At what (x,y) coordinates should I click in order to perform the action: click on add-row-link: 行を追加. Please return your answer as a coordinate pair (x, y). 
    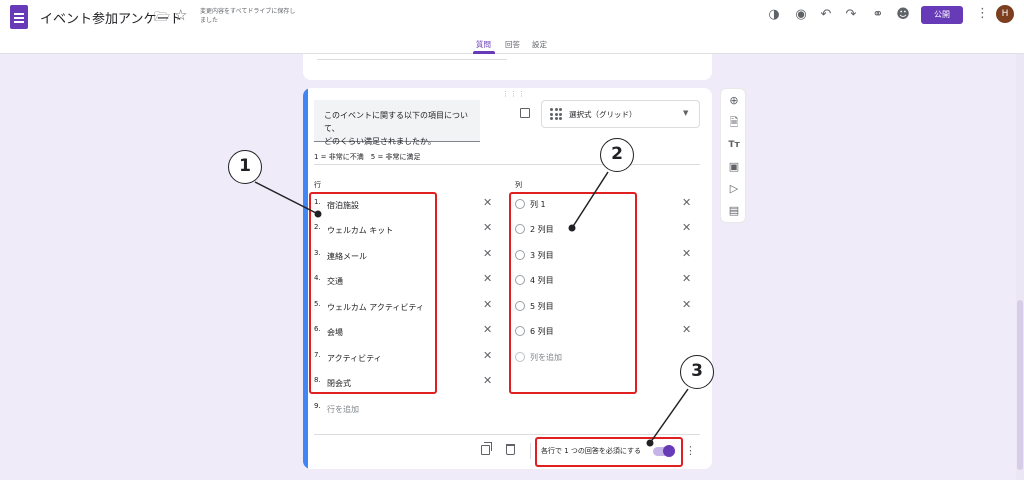
    Looking at the image, I should click on (343, 409).